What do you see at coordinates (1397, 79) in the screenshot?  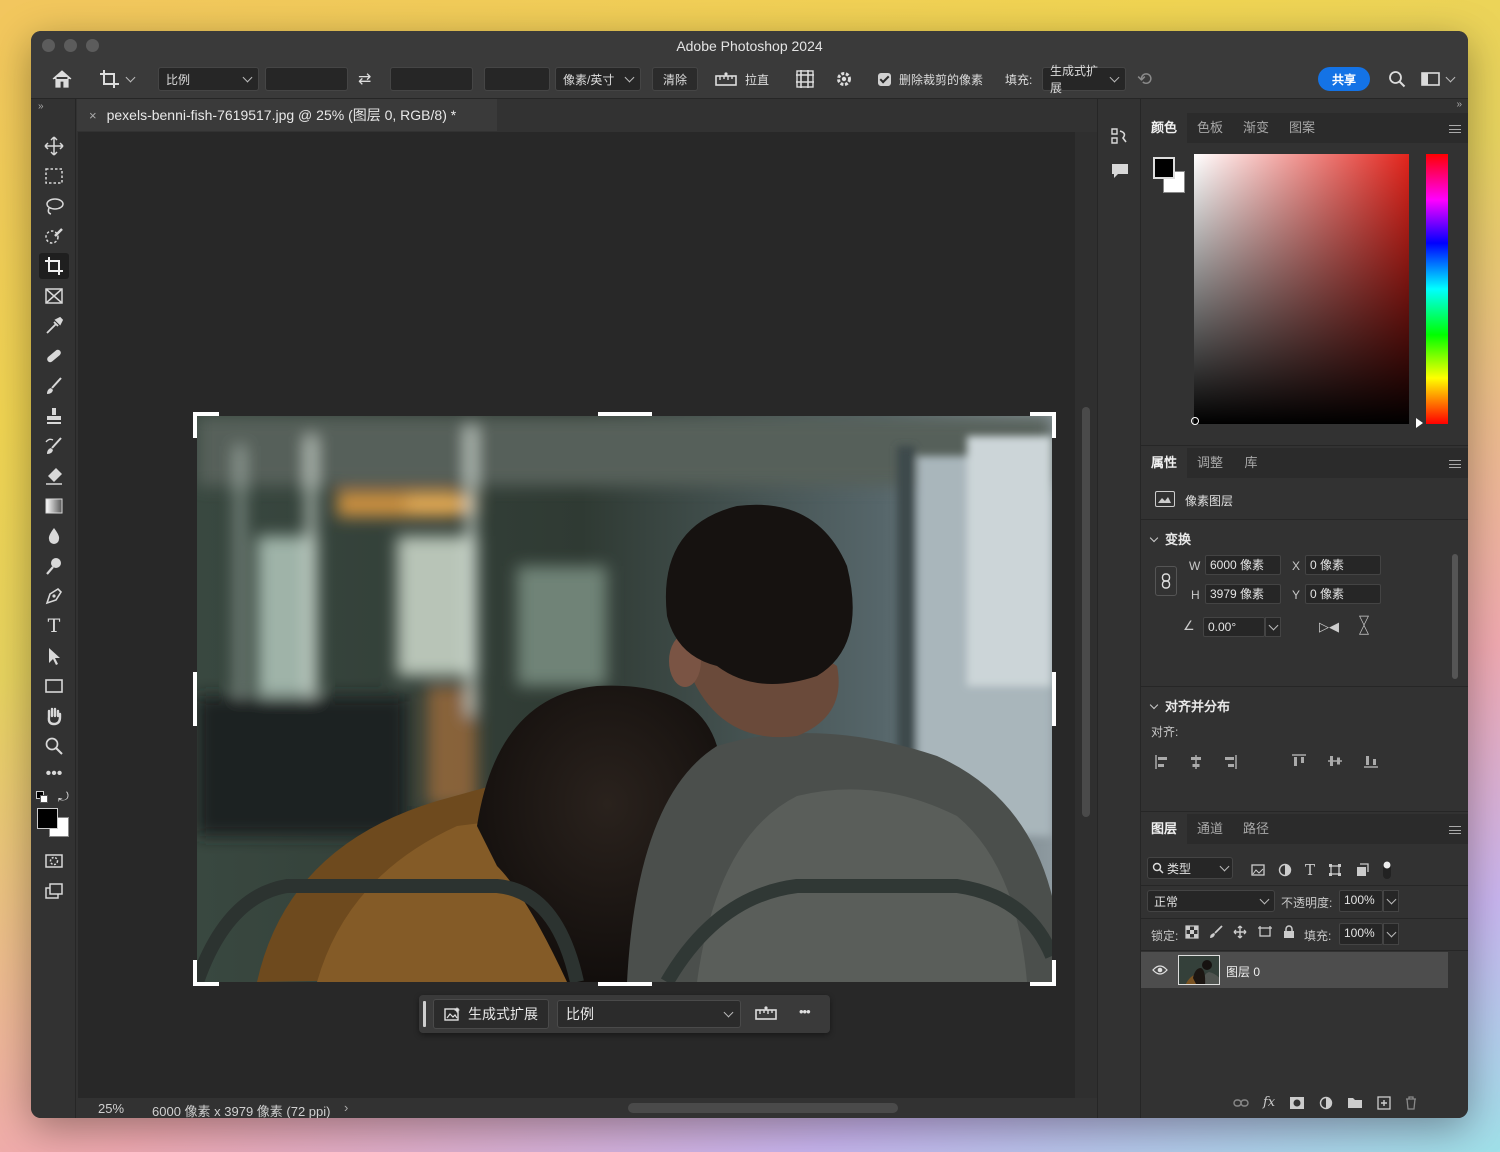 I see `search-icon` at bounding box center [1397, 79].